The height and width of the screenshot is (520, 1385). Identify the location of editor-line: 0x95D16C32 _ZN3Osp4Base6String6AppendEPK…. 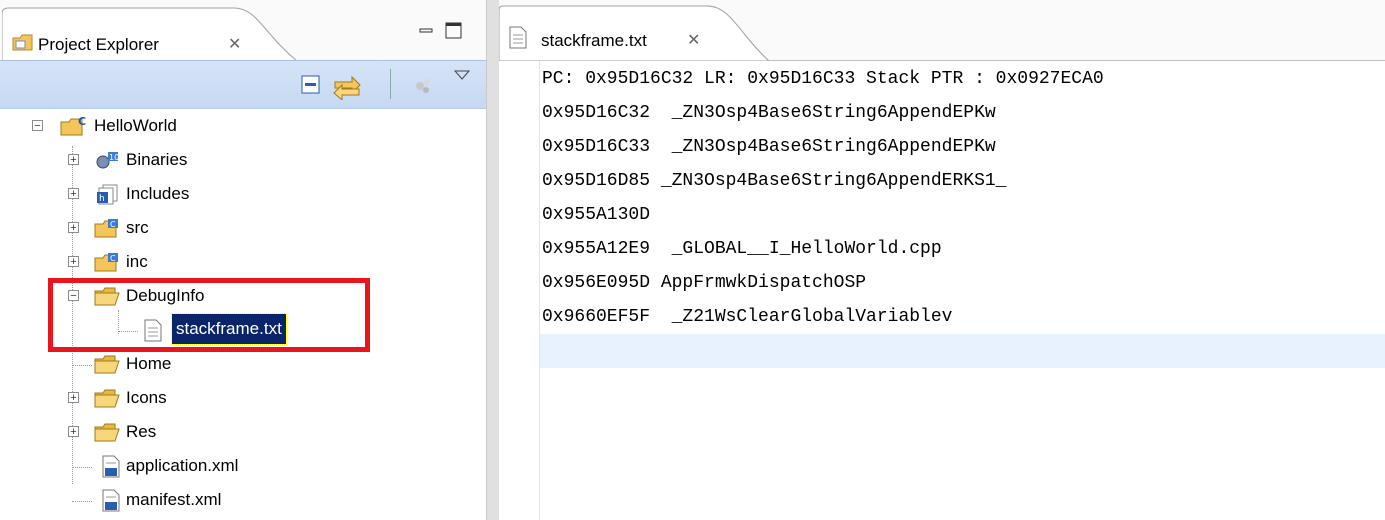
(769, 113).